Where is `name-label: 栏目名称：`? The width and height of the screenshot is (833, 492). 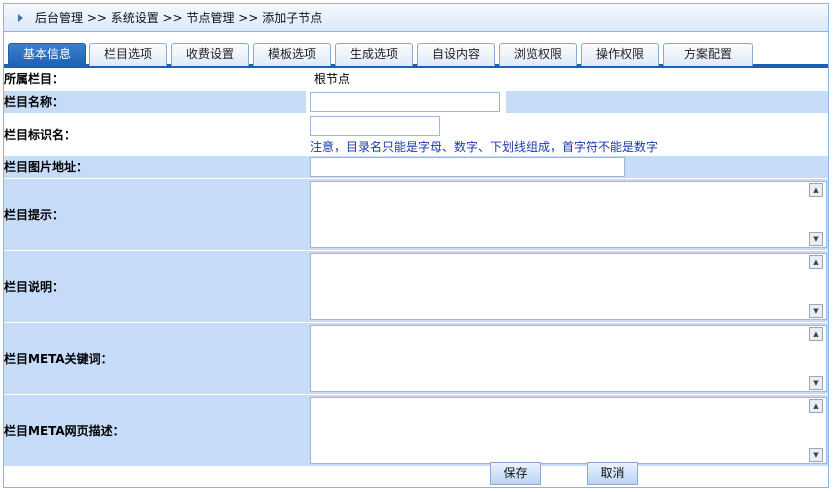
name-label: 栏目名称： is located at coordinates (155, 102).